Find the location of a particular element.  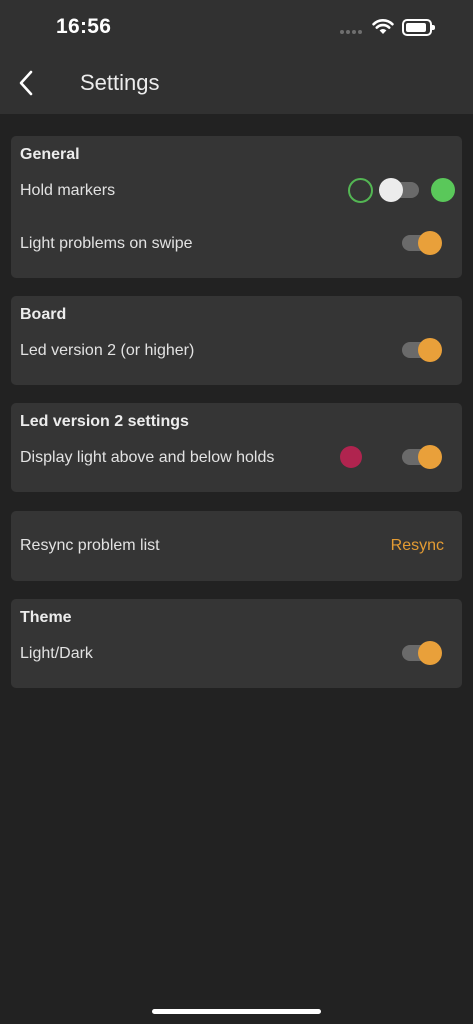

led-version-toggle is located at coordinates (422, 350).